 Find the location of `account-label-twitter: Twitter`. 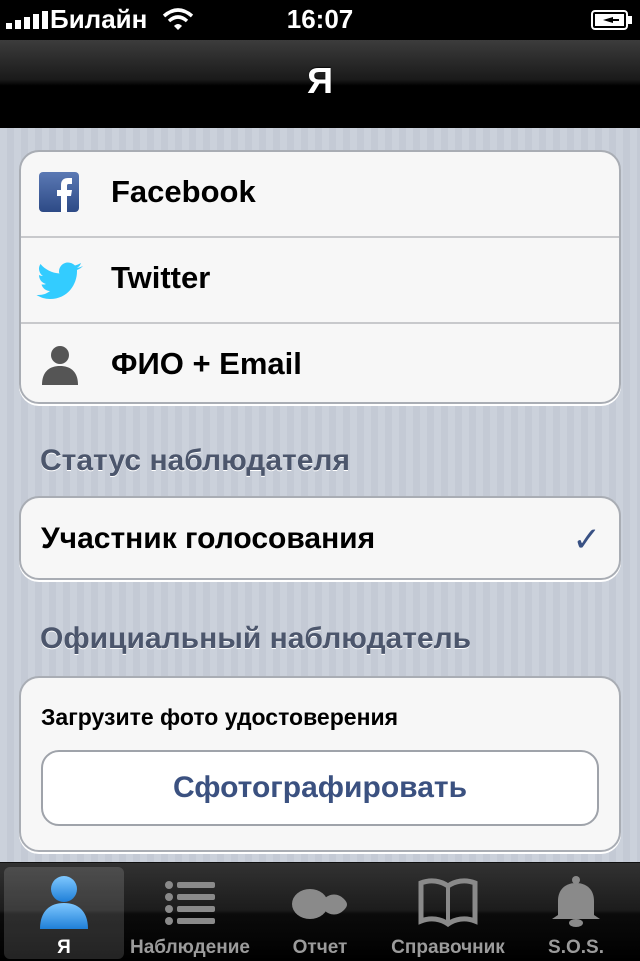

account-label-twitter: Twitter is located at coordinates (161, 277).